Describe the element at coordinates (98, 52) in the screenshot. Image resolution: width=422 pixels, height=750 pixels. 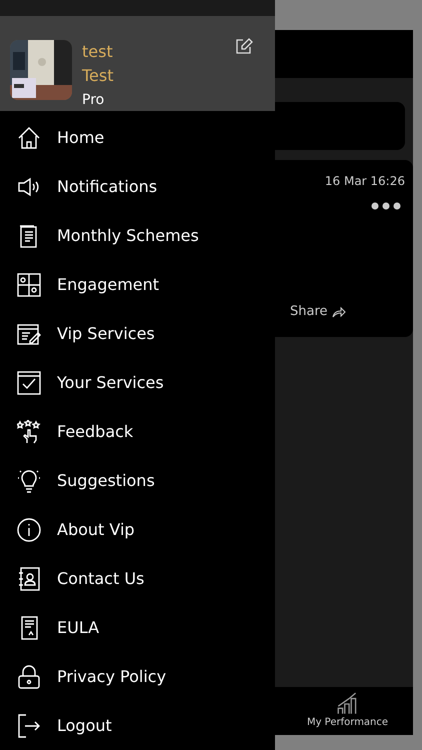
I see `username: test` at that location.